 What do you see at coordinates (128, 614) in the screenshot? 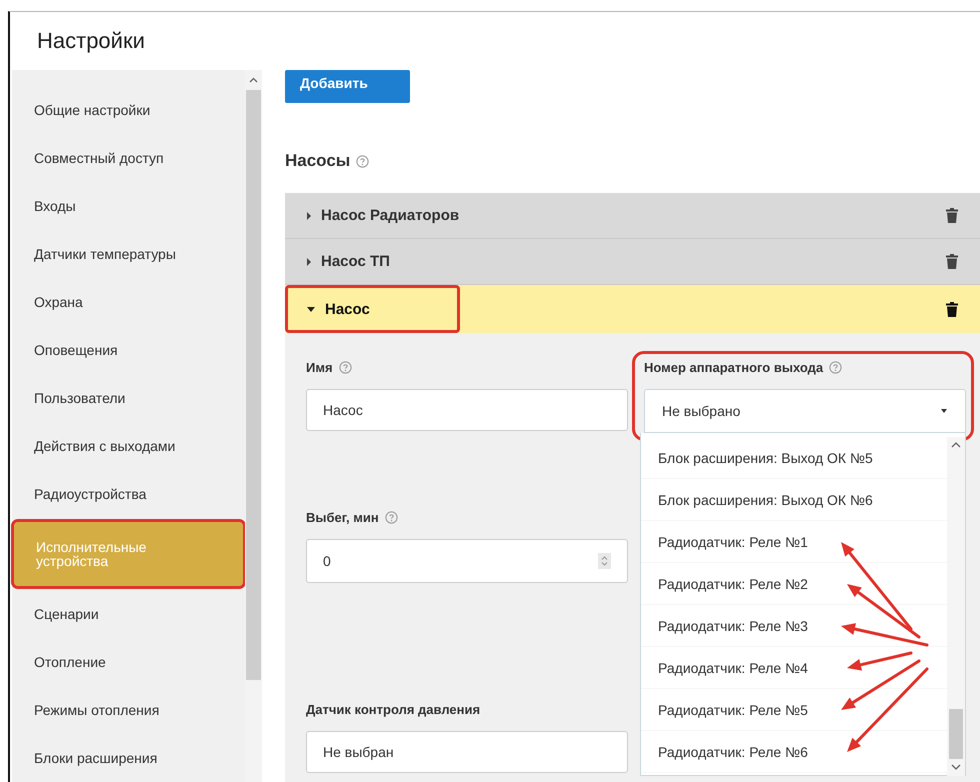
I see `sidebar-item: Сценарии` at bounding box center [128, 614].